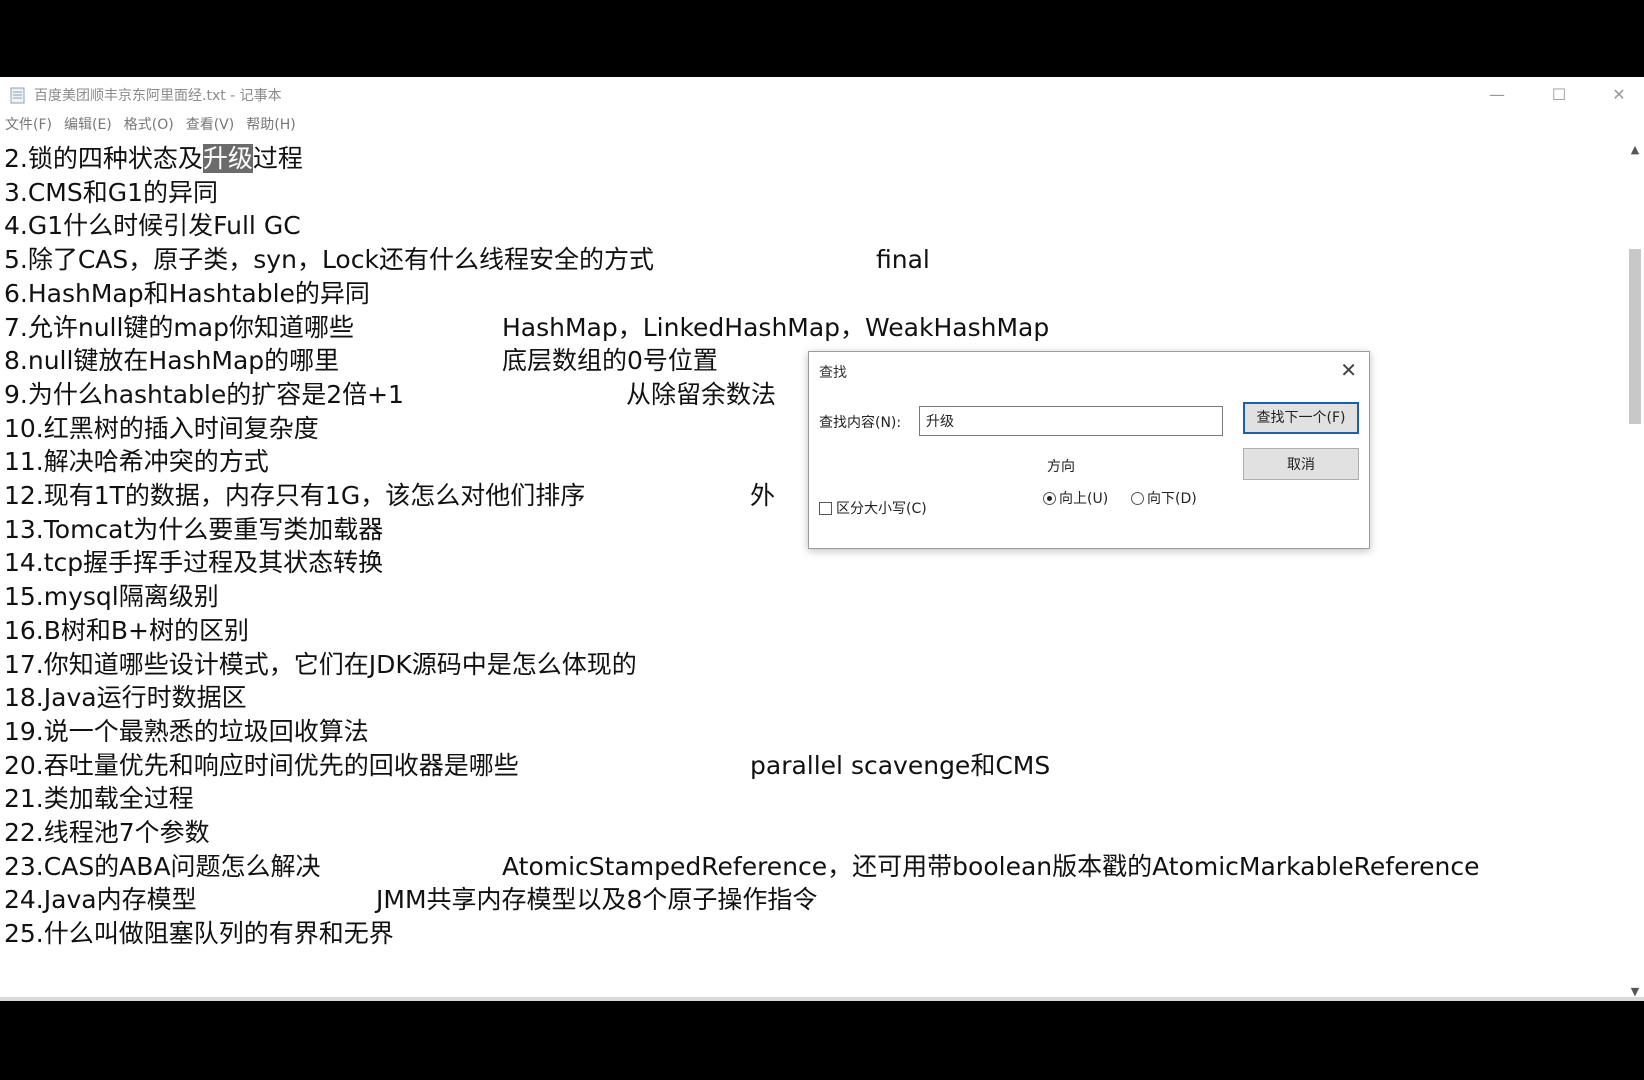 This screenshot has height=1080, width=1644. I want to click on horizontal-scrollbar, so click(822, 999).